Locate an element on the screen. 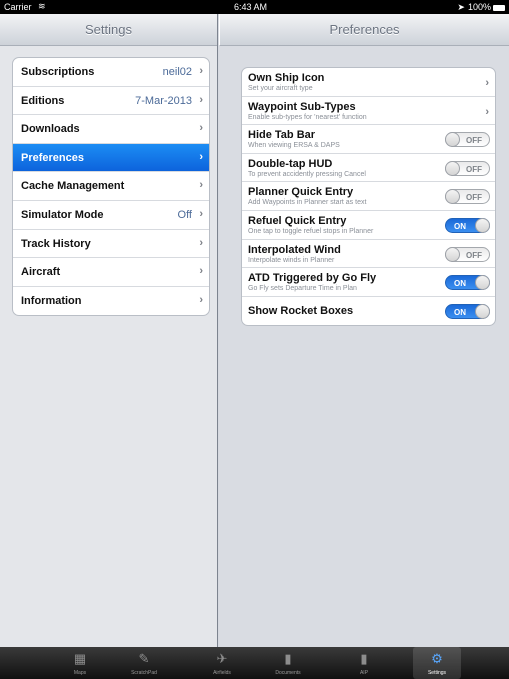 The image size is (509, 679). pref-subtitle: Go Fly sets Departure Time in Plan is located at coordinates (302, 289).